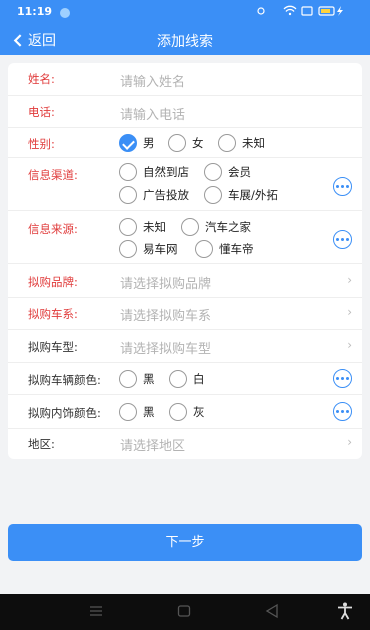  I want to click on channel-option: 车展/外拓, so click(241, 195).